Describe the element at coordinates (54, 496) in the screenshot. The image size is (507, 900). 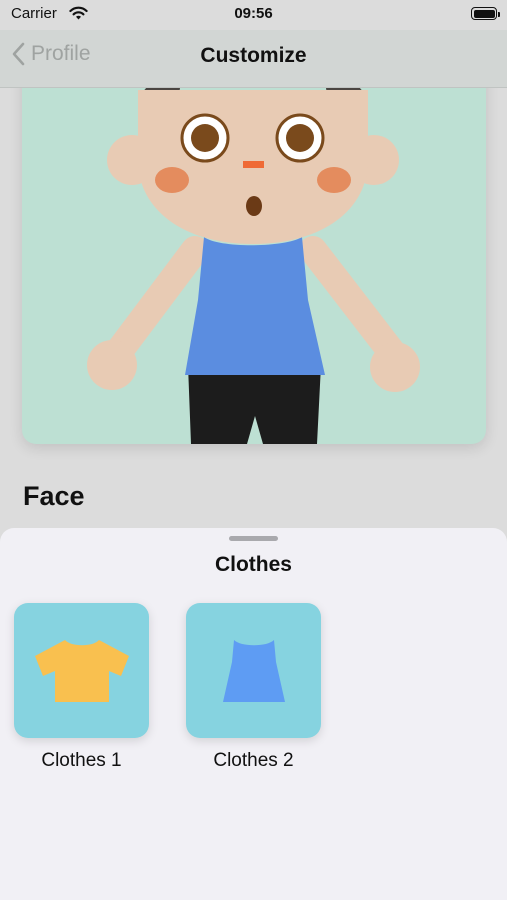
I see `section-title: Face` at that location.